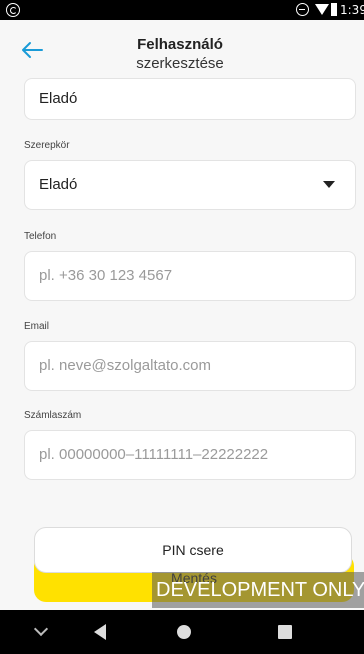  I want to click on account-label: Számlaszám, so click(53, 415).